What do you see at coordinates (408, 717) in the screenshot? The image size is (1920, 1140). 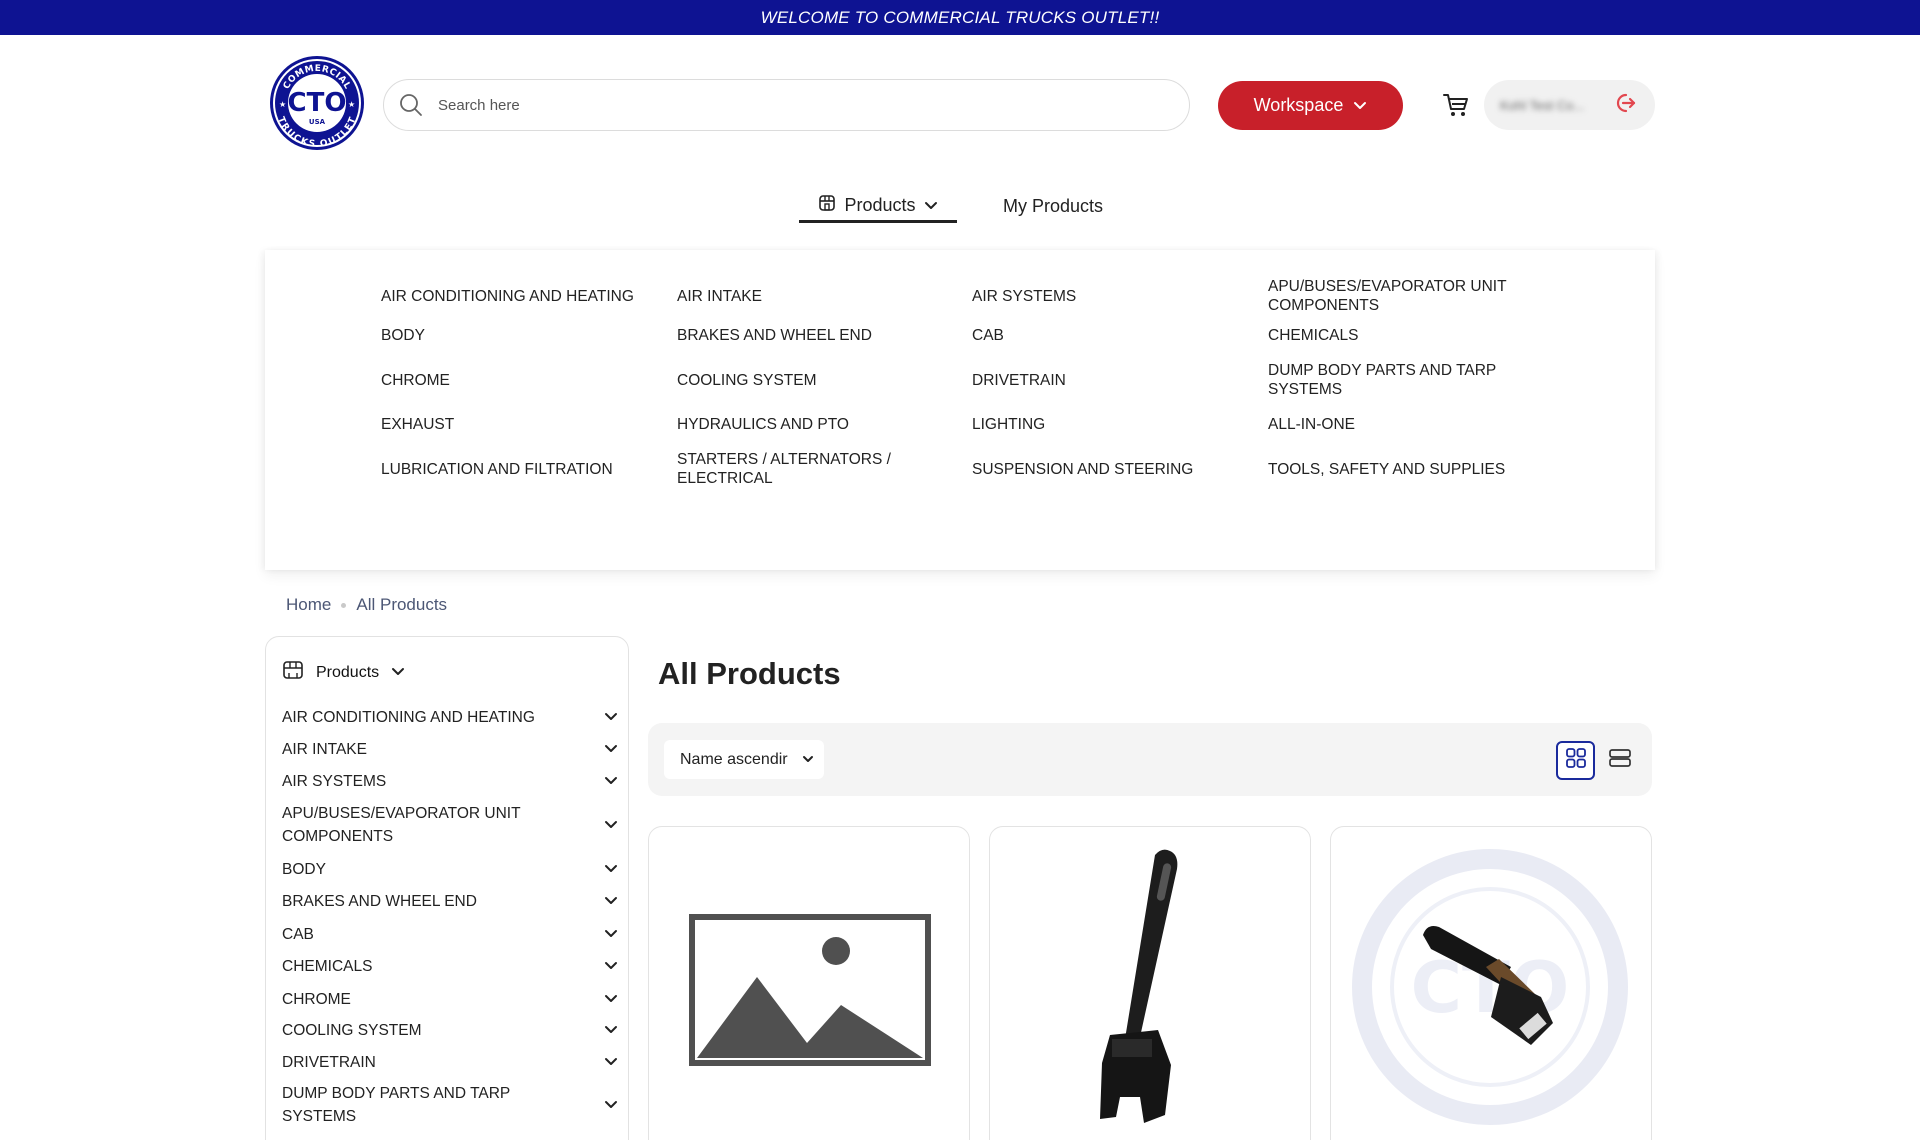 I see `sidebar-item-label: AIR CONDITIONING AND HEATING` at bounding box center [408, 717].